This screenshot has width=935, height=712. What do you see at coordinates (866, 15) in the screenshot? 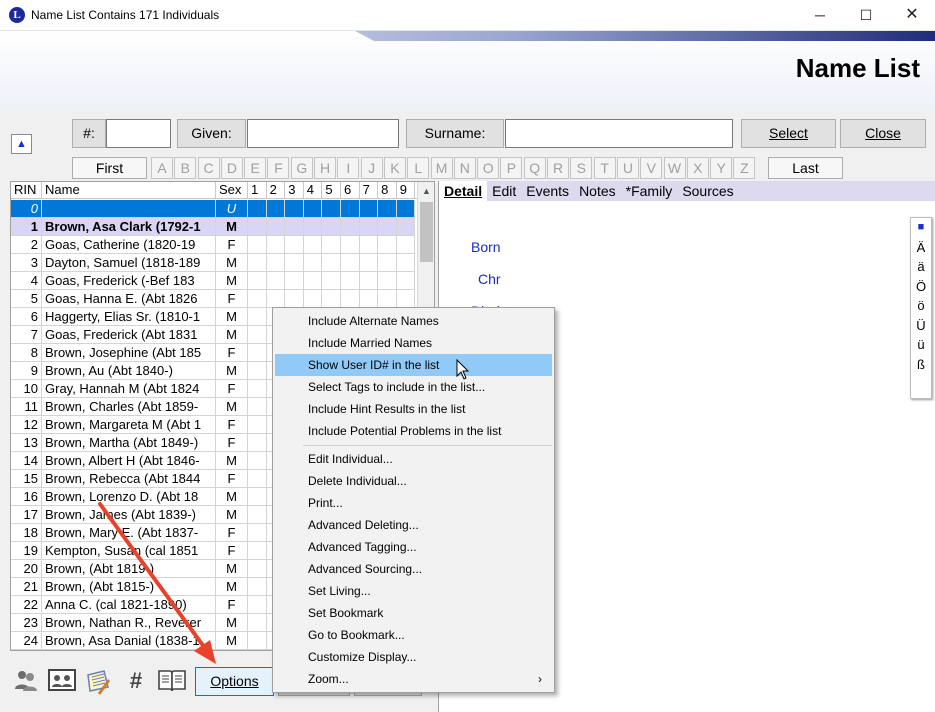
I see `maximize-button: ☐` at bounding box center [866, 15].